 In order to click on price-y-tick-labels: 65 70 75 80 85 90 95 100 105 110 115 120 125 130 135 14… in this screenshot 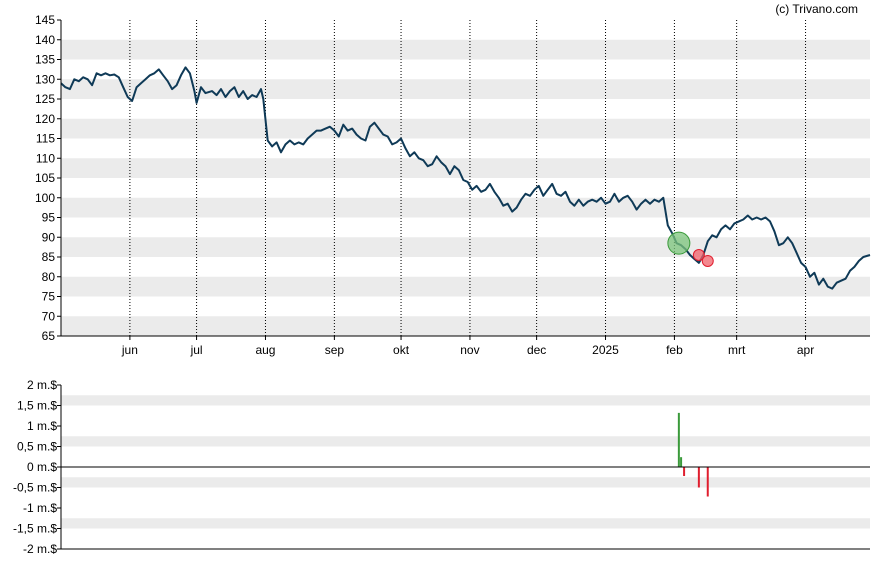, I will do `click(45, 178)`.